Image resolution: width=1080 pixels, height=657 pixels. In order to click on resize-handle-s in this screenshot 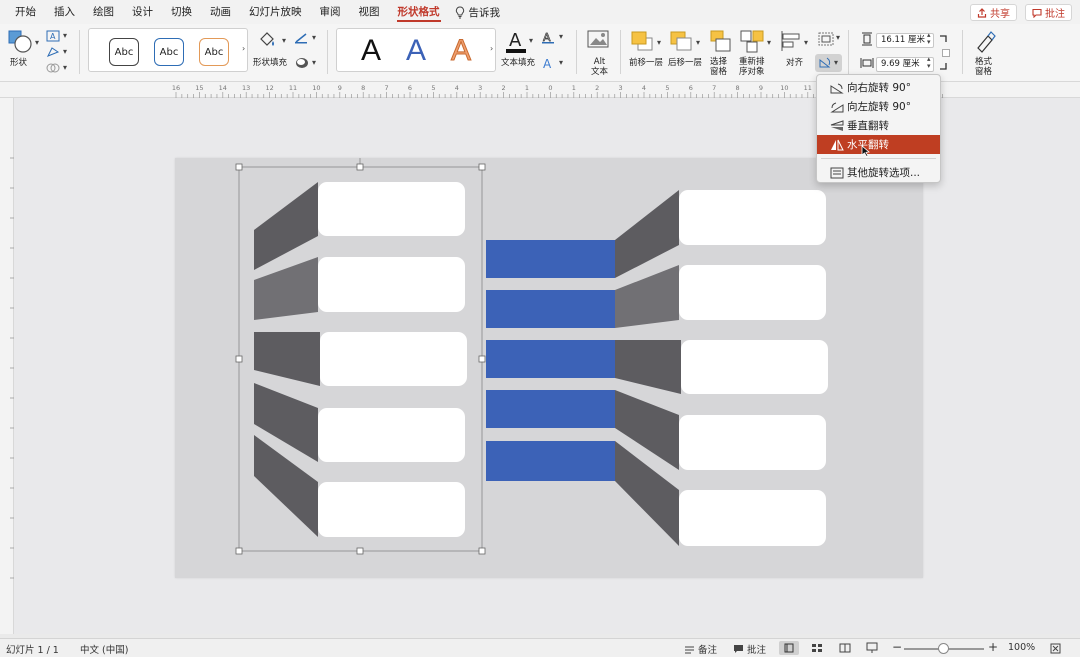, I will do `click(360, 551)`.